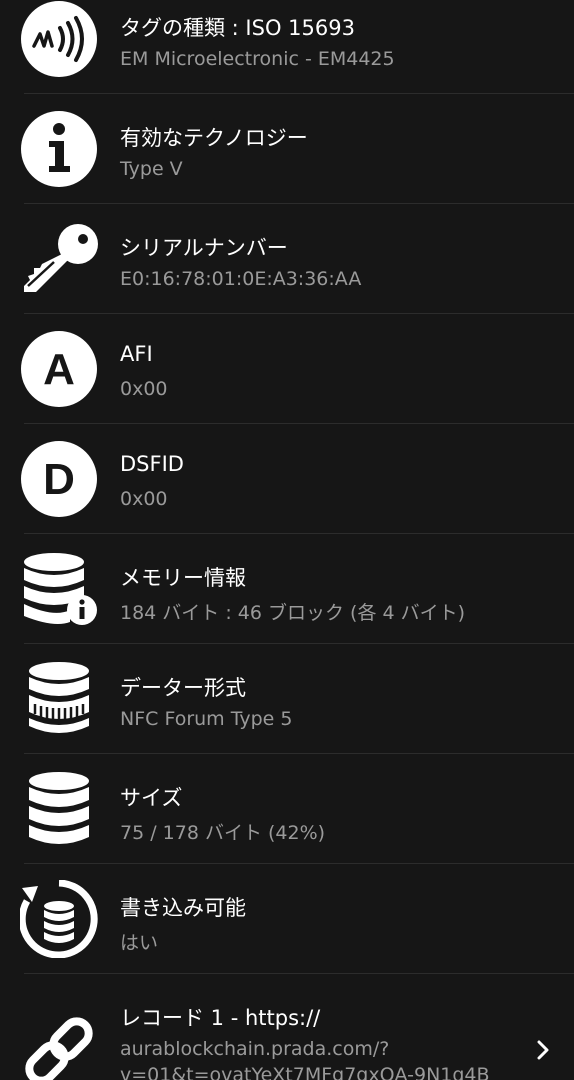  I want to click on row-serial-number: シリアルナンバー E0:16:78:01:0E:A3:36:AA, so click(287, 259).